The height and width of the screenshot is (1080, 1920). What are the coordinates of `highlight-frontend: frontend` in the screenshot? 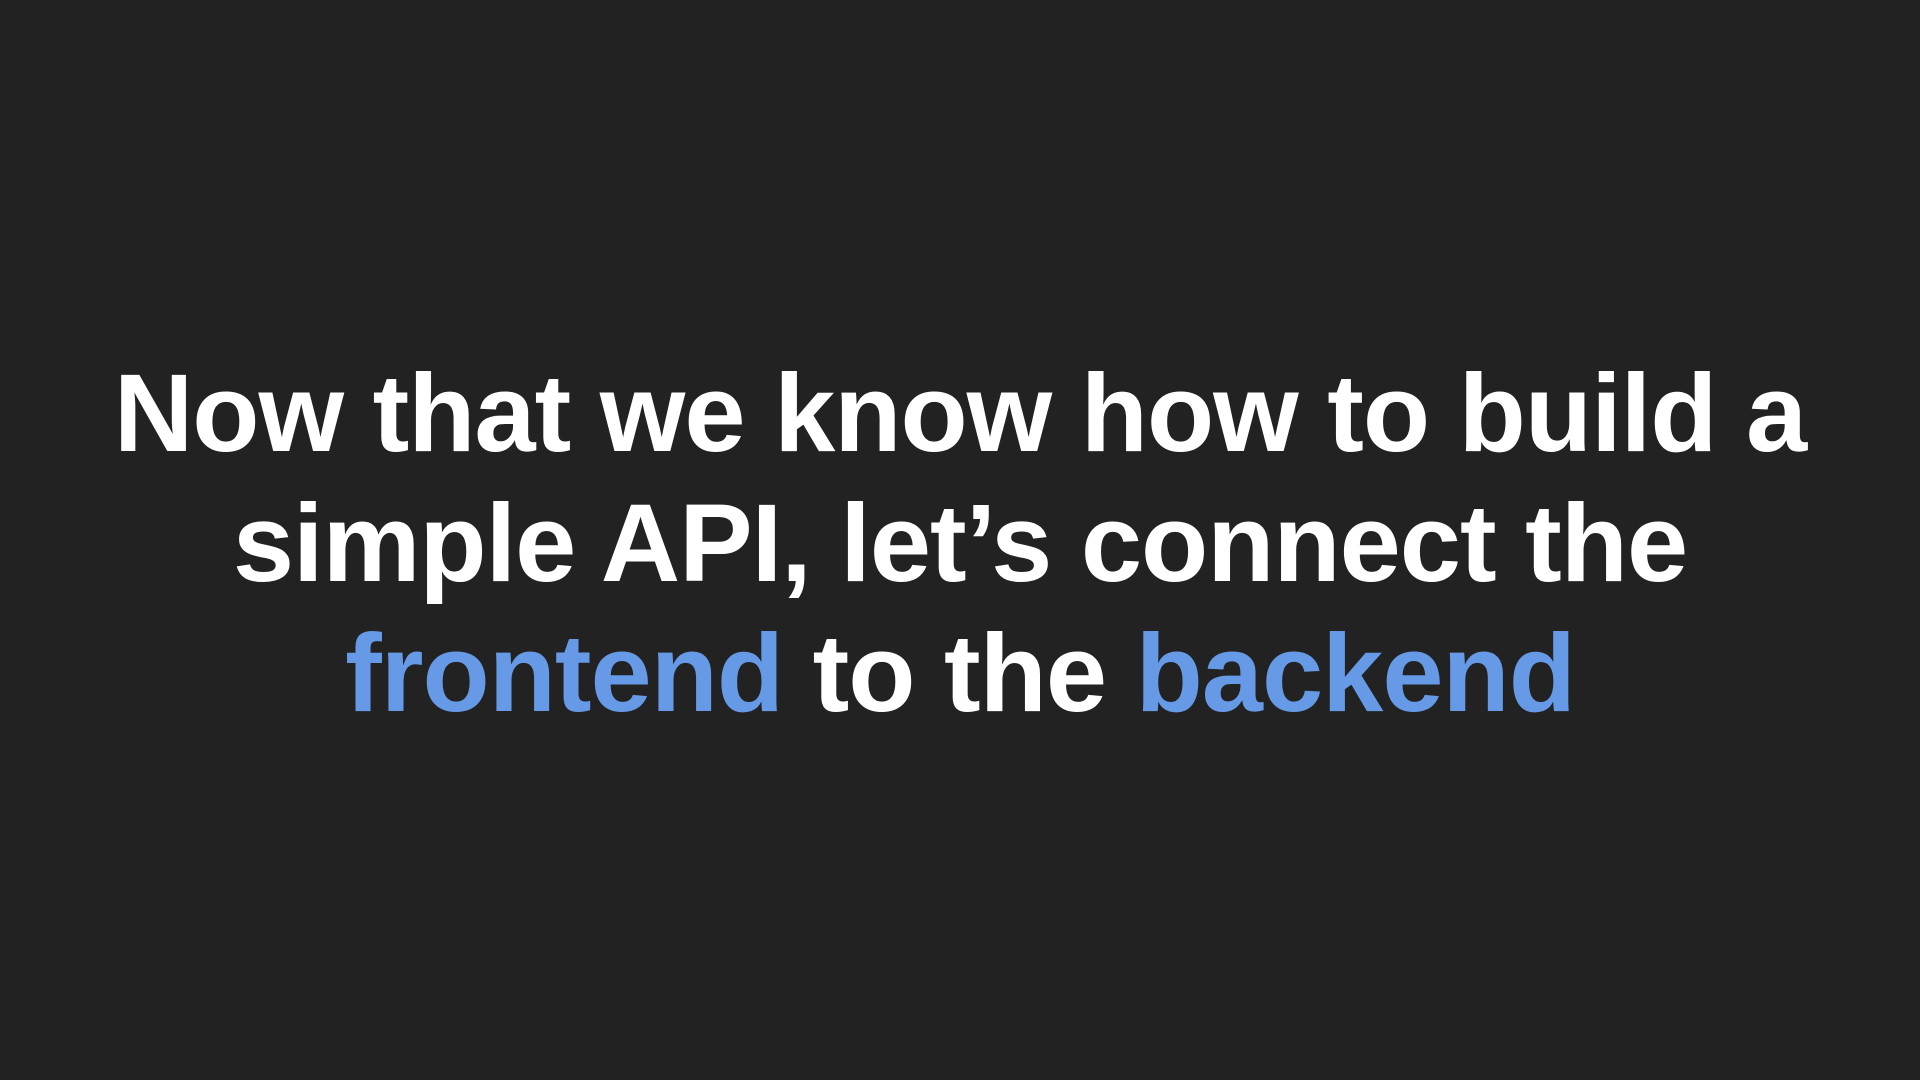 It's located at (564, 673).